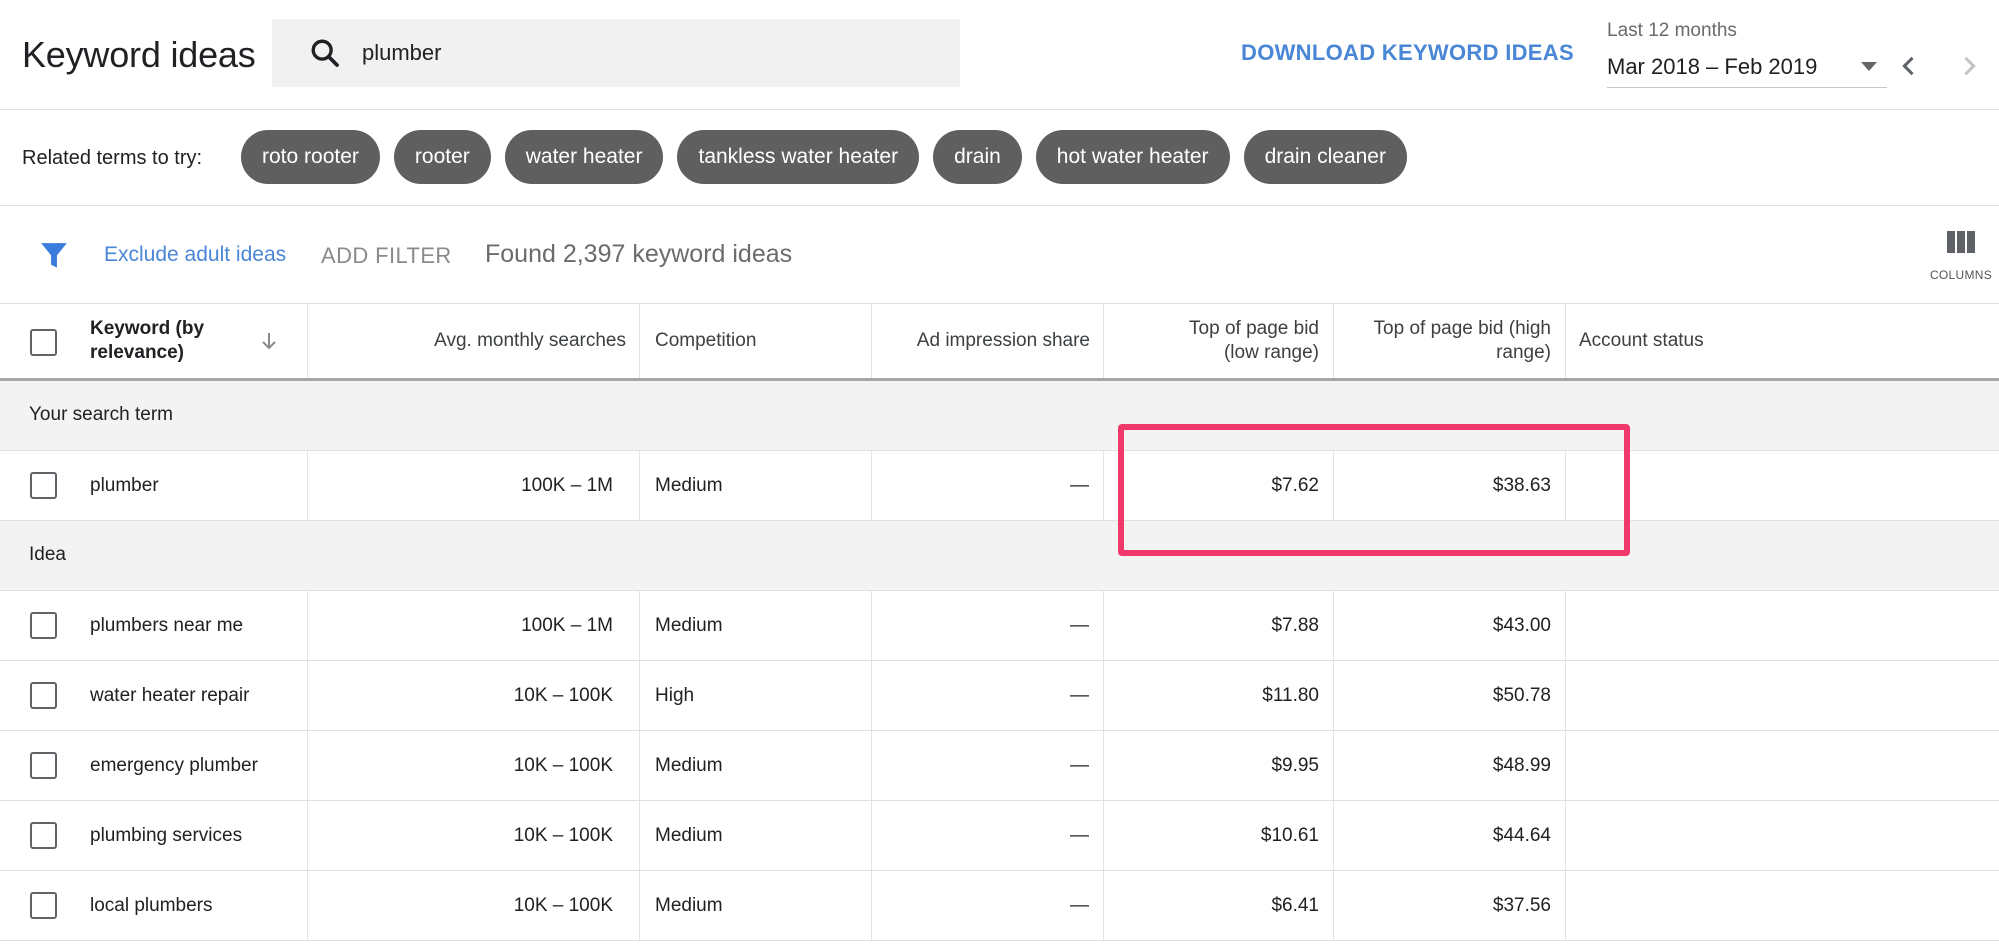 The image size is (1999, 947). Describe the element at coordinates (199, 905) in the screenshot. I see `keyword-cell: local plumbers` at that location.